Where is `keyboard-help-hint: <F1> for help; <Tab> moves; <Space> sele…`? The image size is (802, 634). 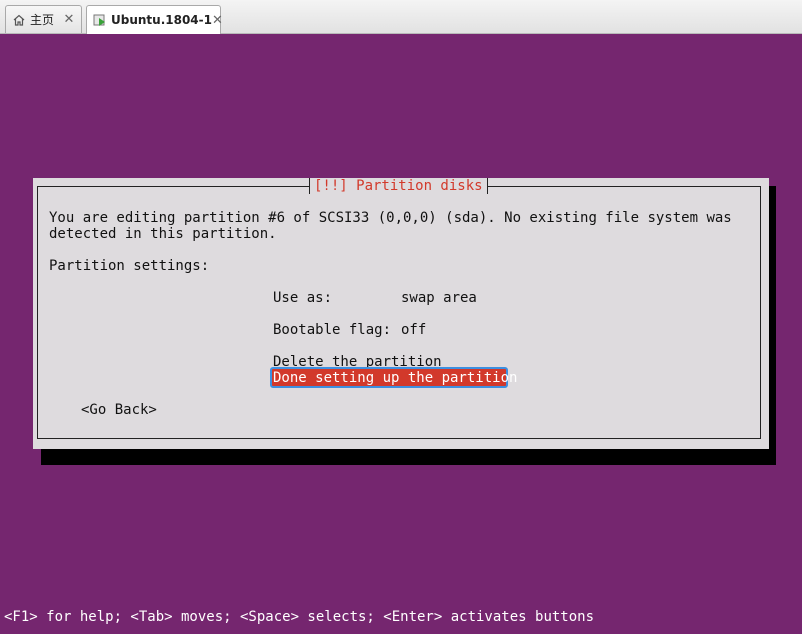
keyboard-help-hint: <F1> for help; <Tab> moves; <Space> sele… is located at coordinates (299, 617).